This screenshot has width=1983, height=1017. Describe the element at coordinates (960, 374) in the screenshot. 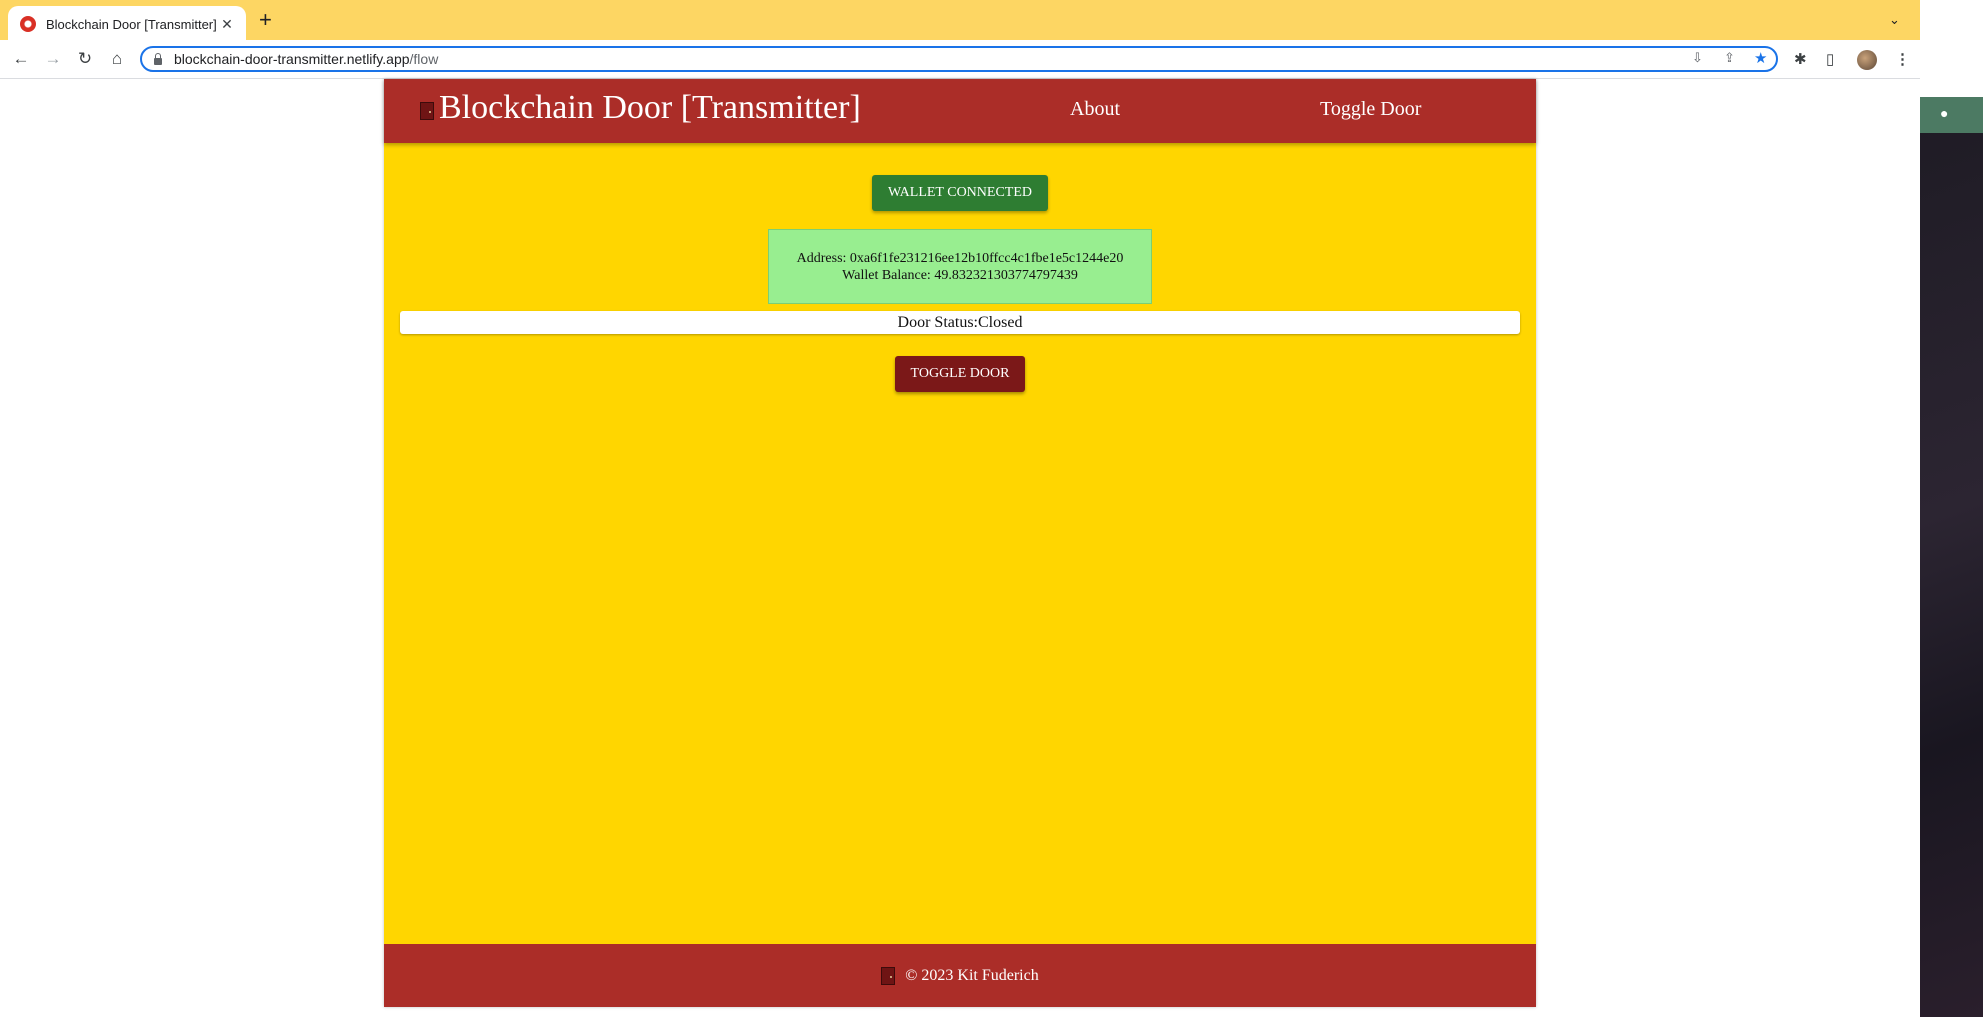

I see `toggle-door-button: TOGGLE DOOR` at that location.